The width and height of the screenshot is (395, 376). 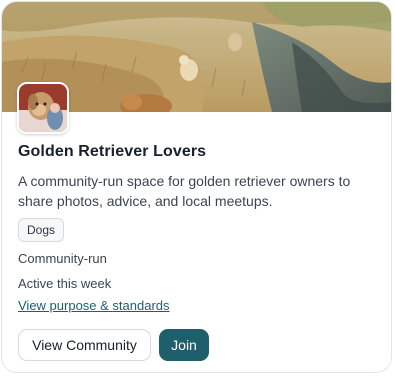 I want to click on activity-status: Active this week, so click(x=65, y=283).